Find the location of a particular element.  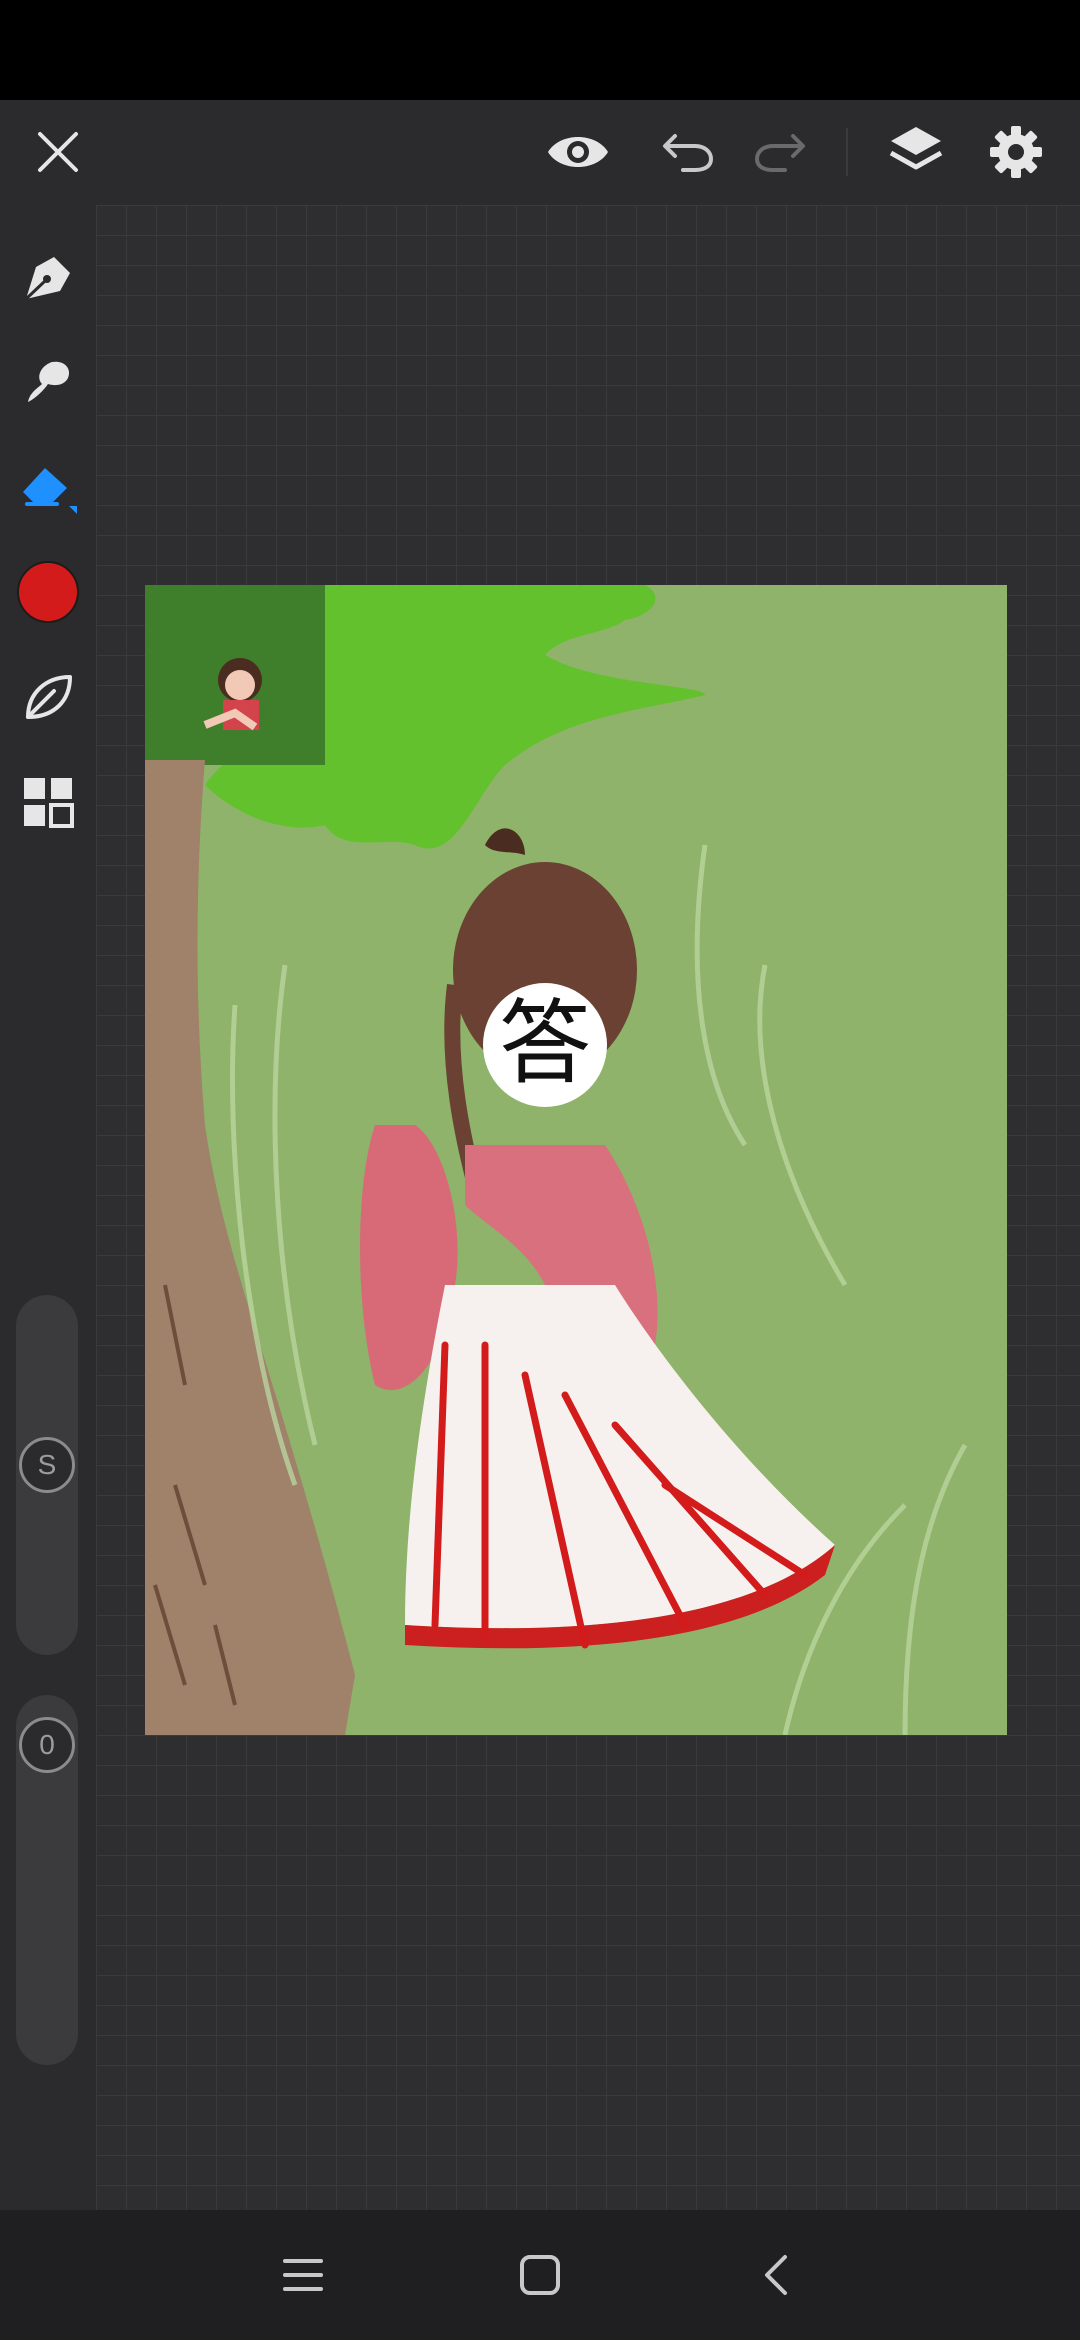

preview-button is located at coordinates (578, 152).